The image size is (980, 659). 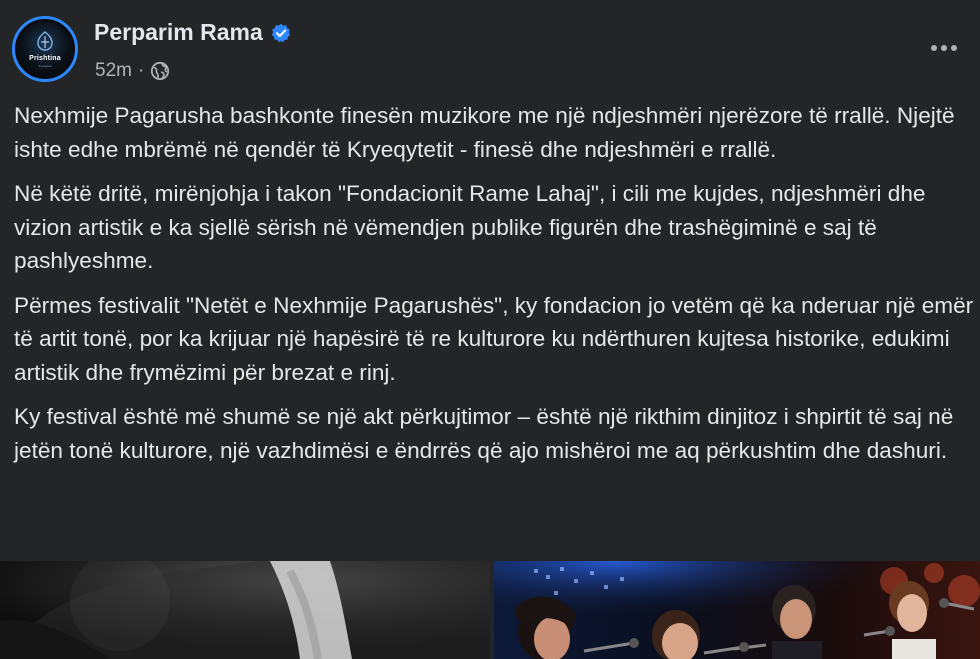 What do you see at coordinates (160, 71) in the screenshot?
I see `globe-icon` at bounding box center [160, 71].